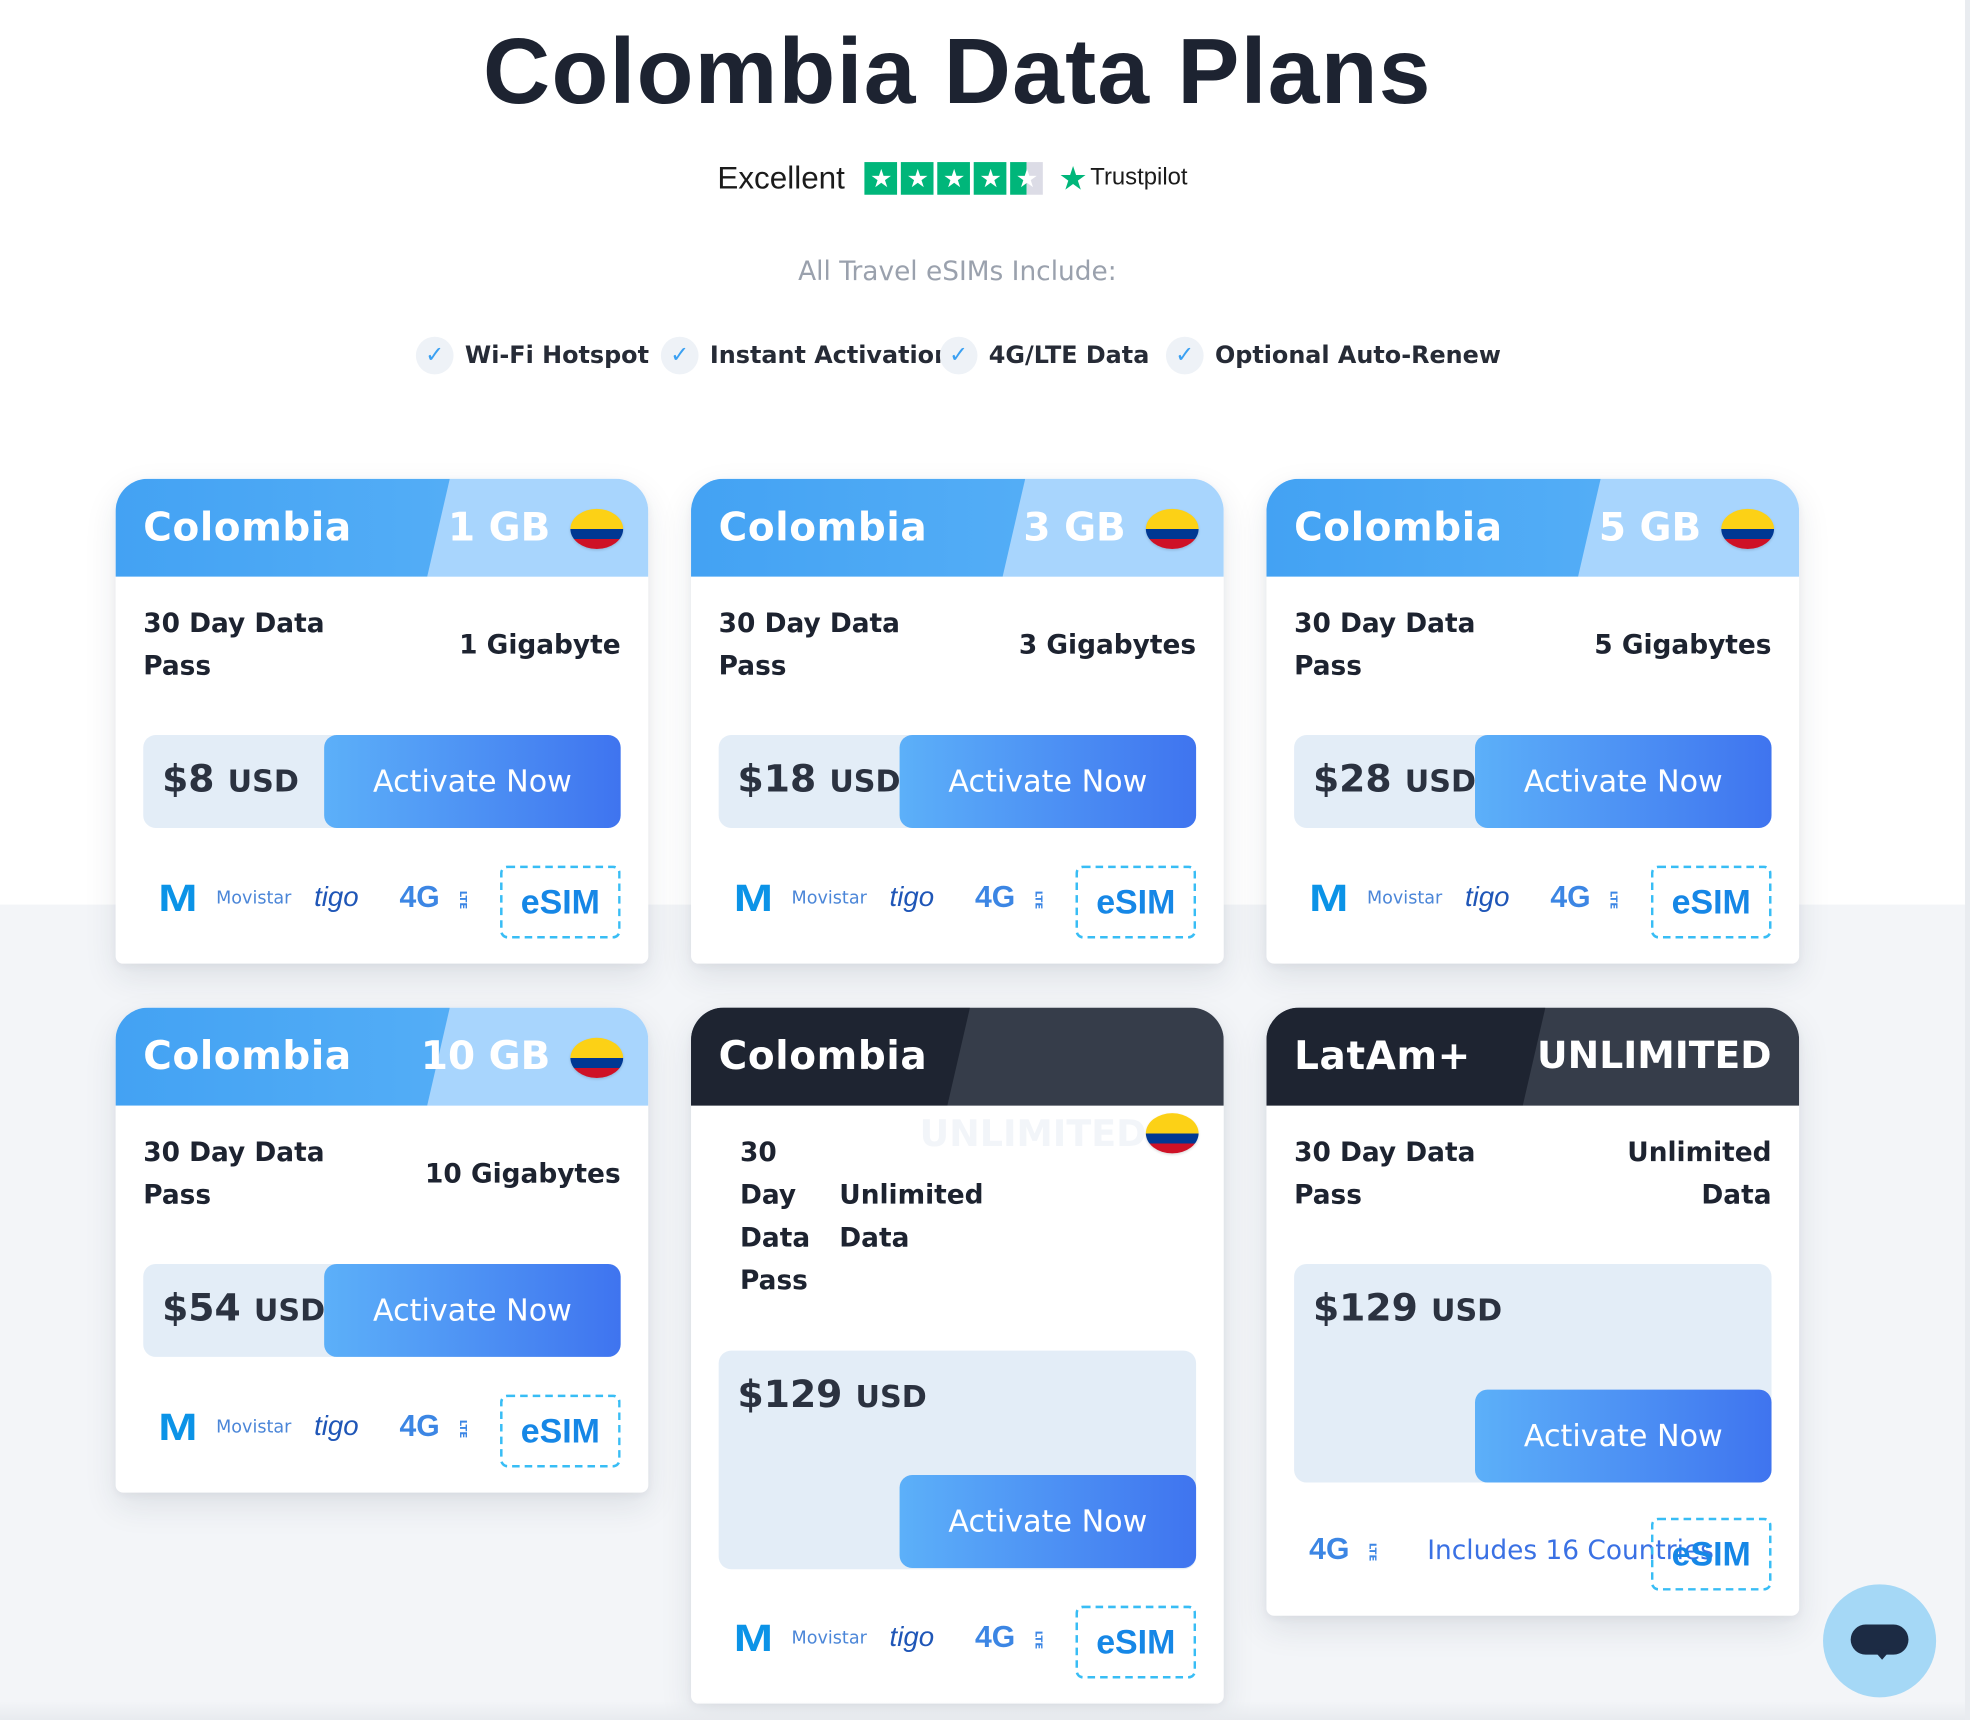 The height and width of the screenshot is (1720, 1970). I want to click on plan-amount: 10 Gigabytes, so click(523, 1173).